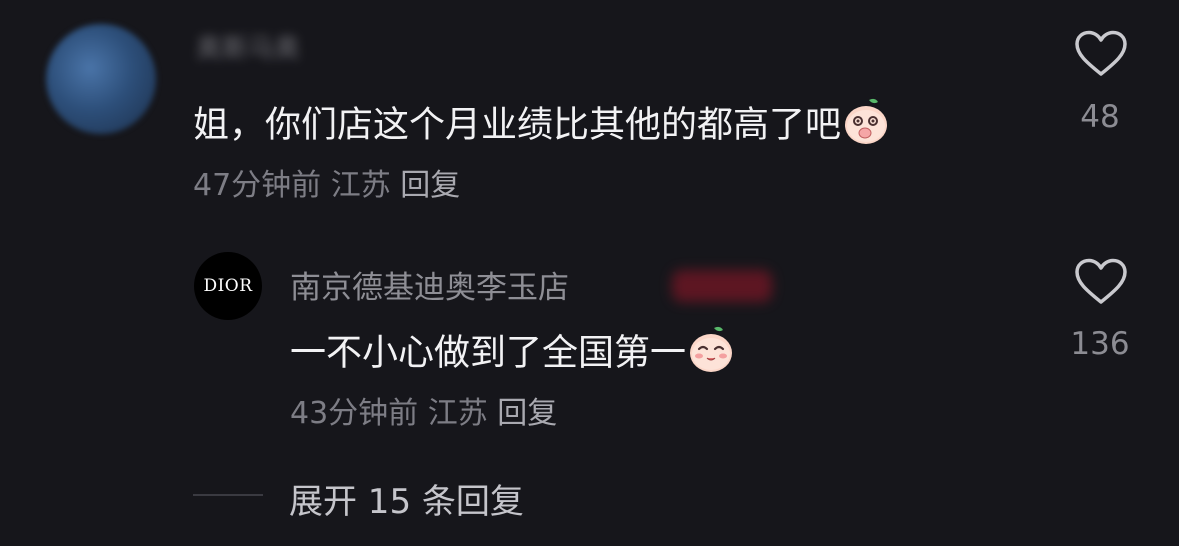  Describe the element at coordinates (360, 185) in the screenshot. I see `comment-location: 江苏` at that location.